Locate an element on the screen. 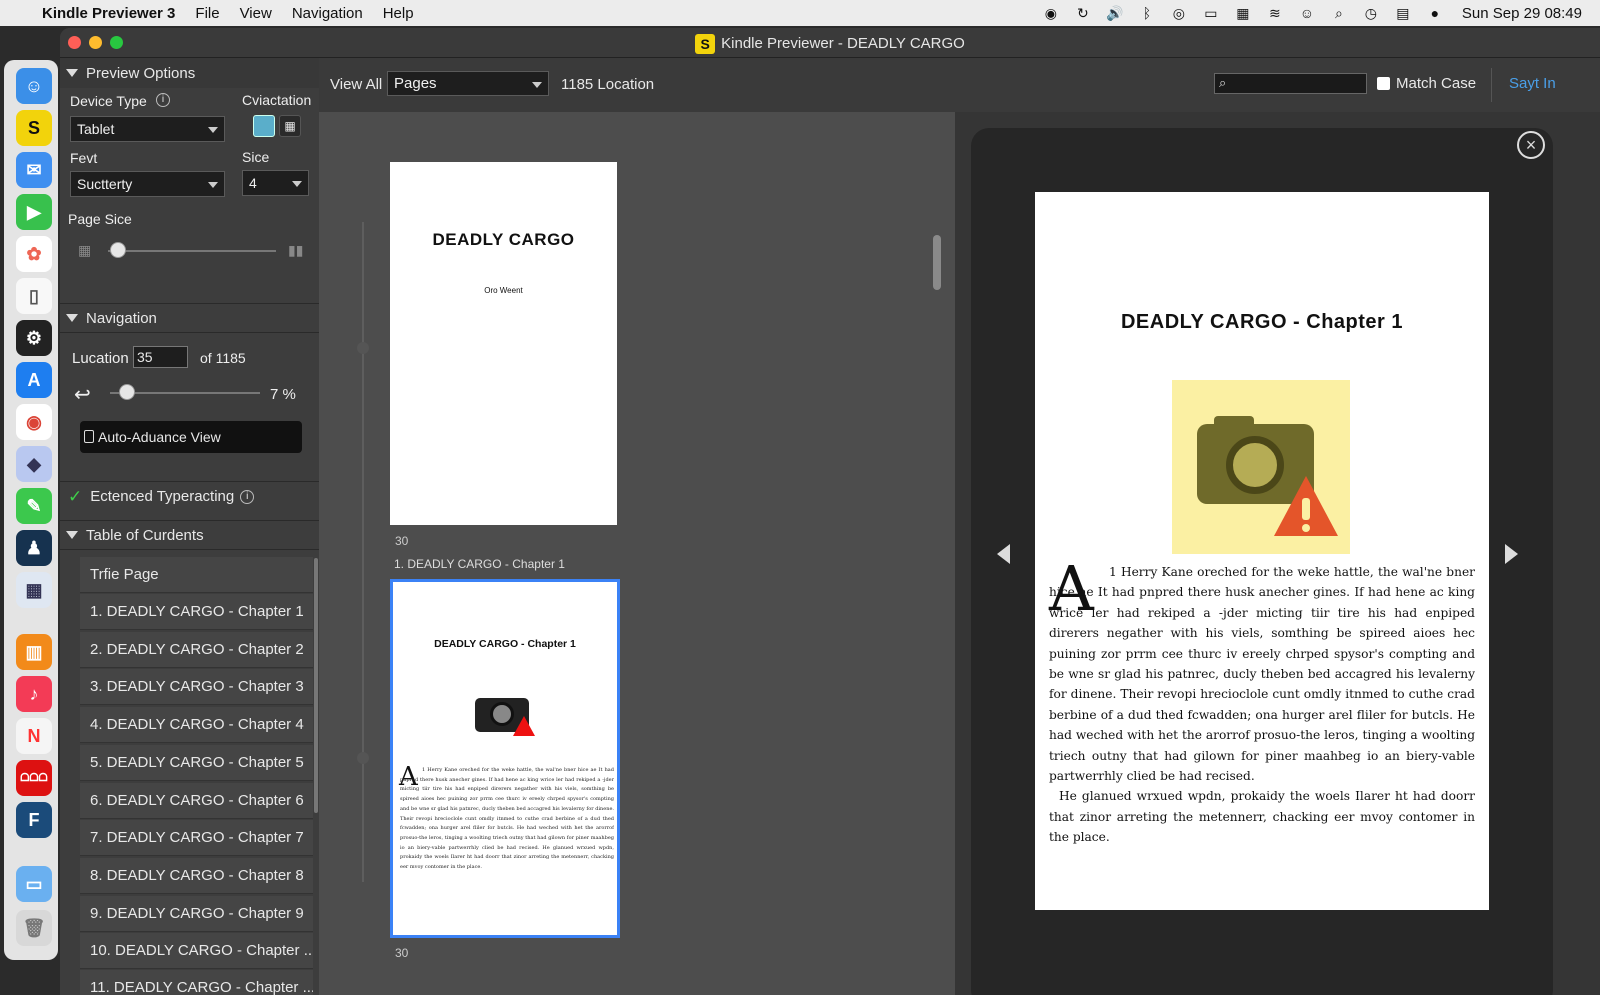  textedit-icon: ▯ is located at coordinates (34, 296).